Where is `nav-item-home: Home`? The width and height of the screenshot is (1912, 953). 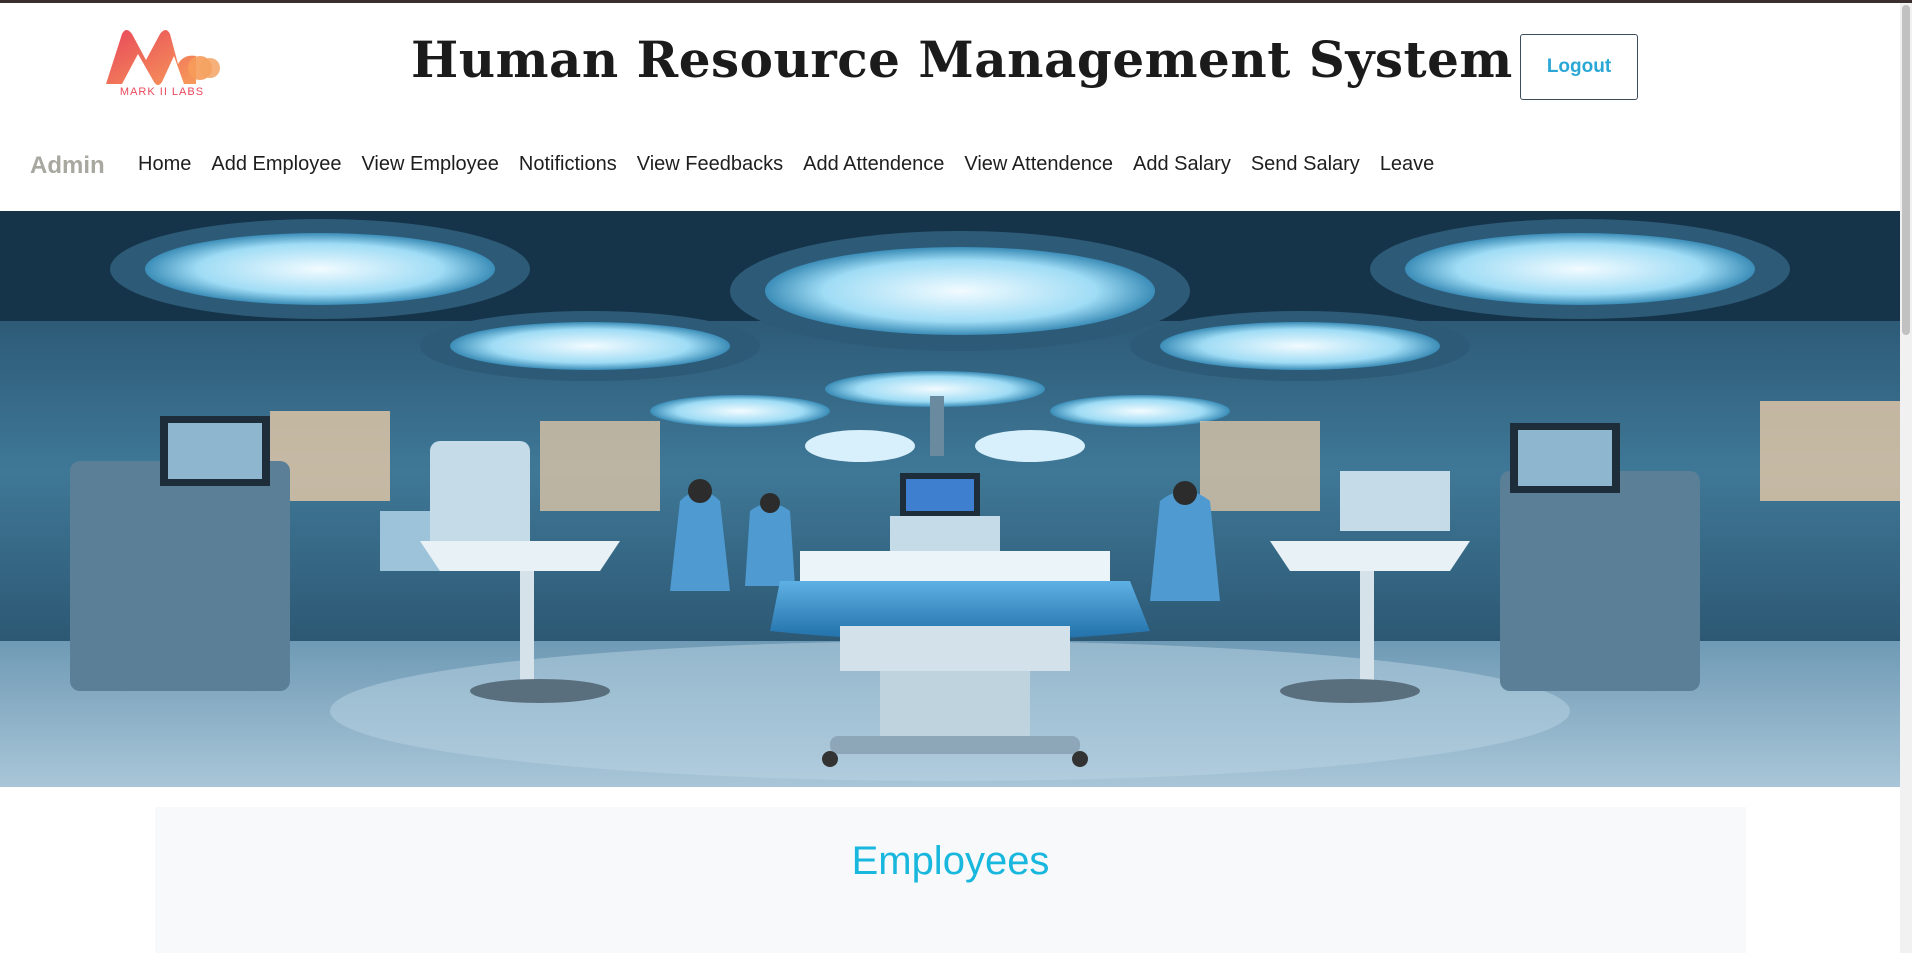 nav-item-home: Home is located at coordinates (169, 164).